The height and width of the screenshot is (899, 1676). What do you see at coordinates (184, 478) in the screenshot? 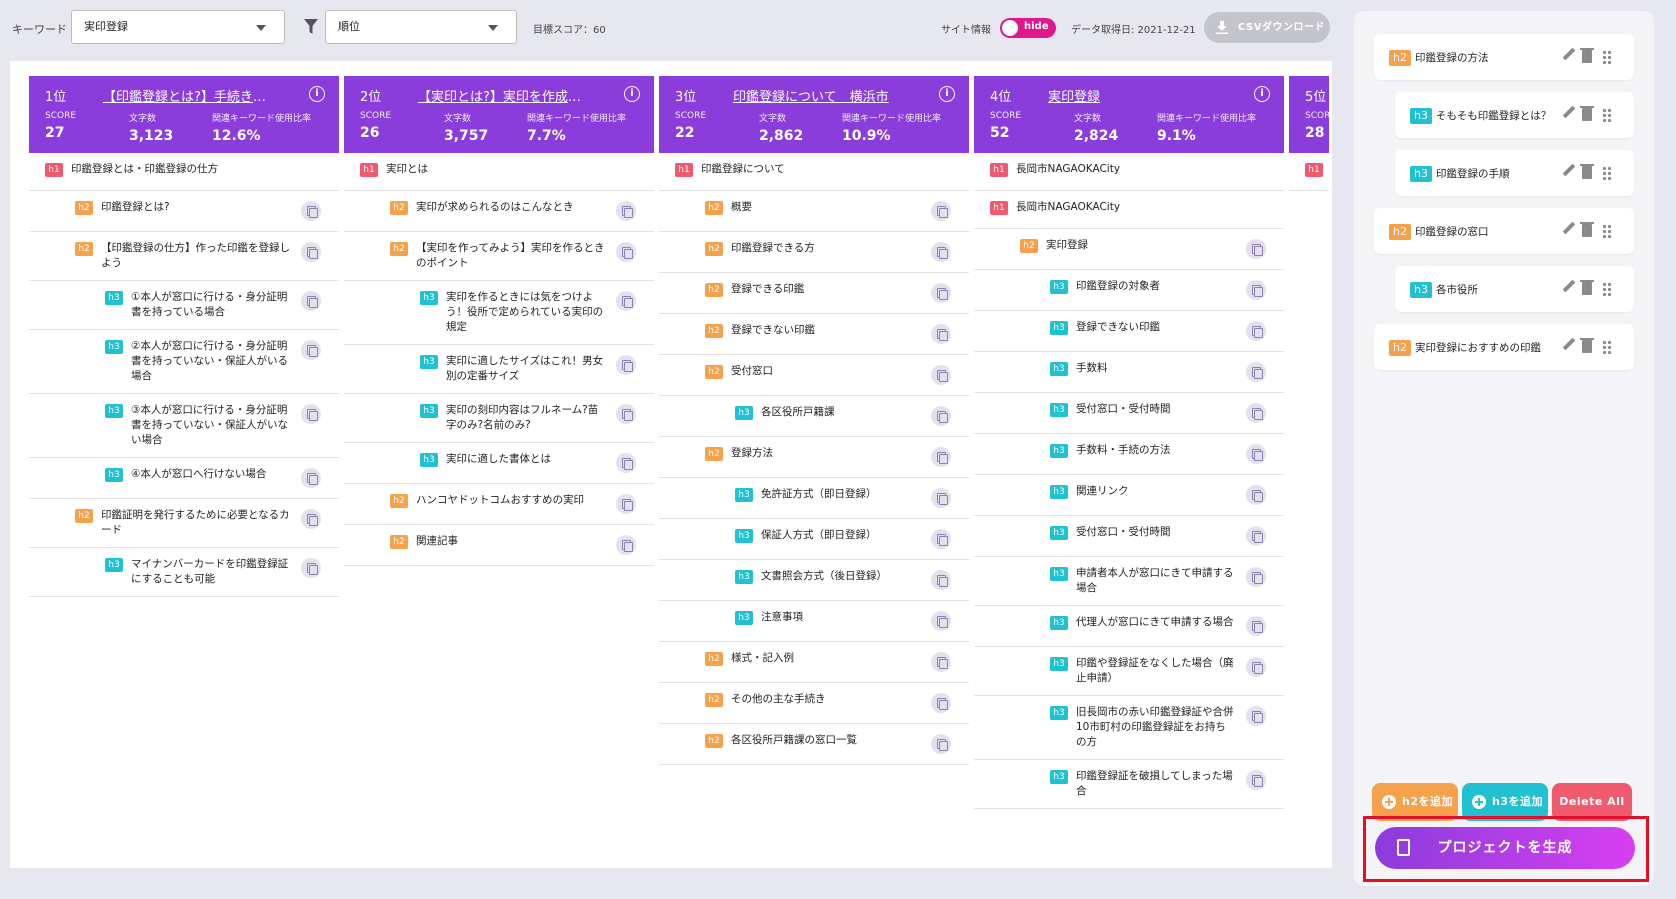
I see `heading-item: h3 ④本人が窓口へ行けない場合` at bounding box center [184, 478].